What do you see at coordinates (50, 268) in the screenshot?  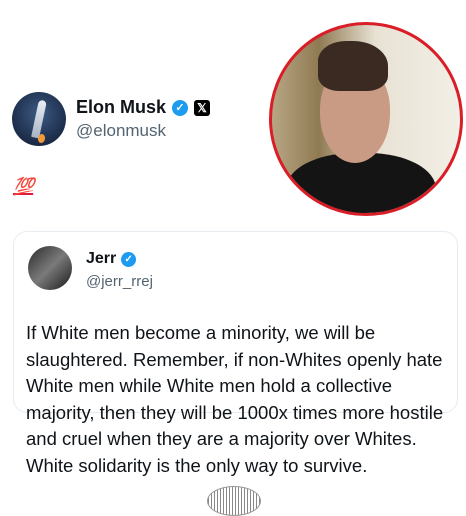 I see `quoted-author-avatar` at bounding box center [50, 268].